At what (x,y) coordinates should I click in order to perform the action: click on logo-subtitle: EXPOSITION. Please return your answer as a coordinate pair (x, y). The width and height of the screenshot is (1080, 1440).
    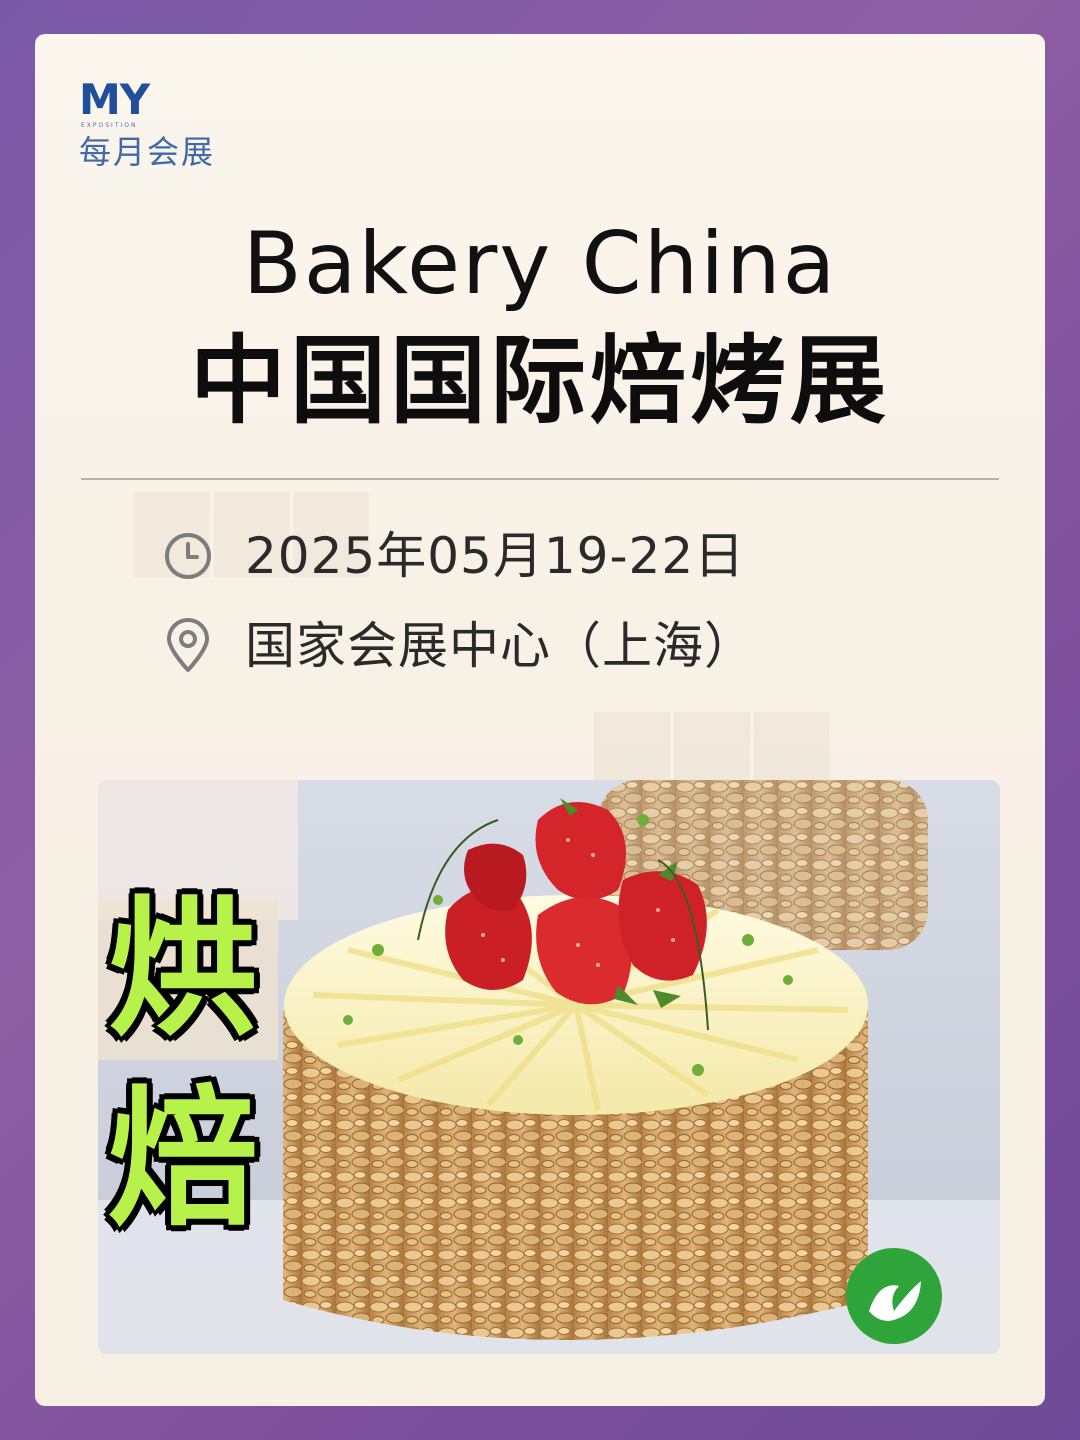
    Looking at the image, I should click on (109, 125).